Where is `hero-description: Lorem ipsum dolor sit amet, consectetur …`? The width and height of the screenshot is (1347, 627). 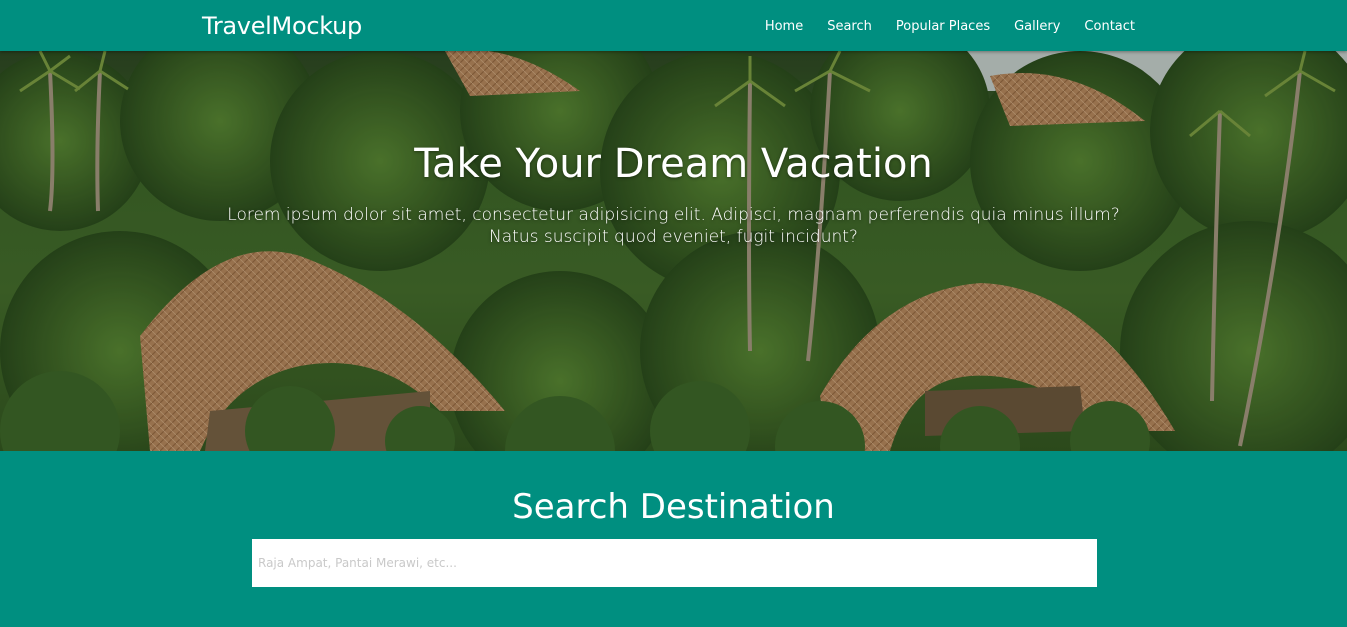 hero-description: Lorem ipsum dolor sit amet, consectetur … is located at coordinates (673, 226).